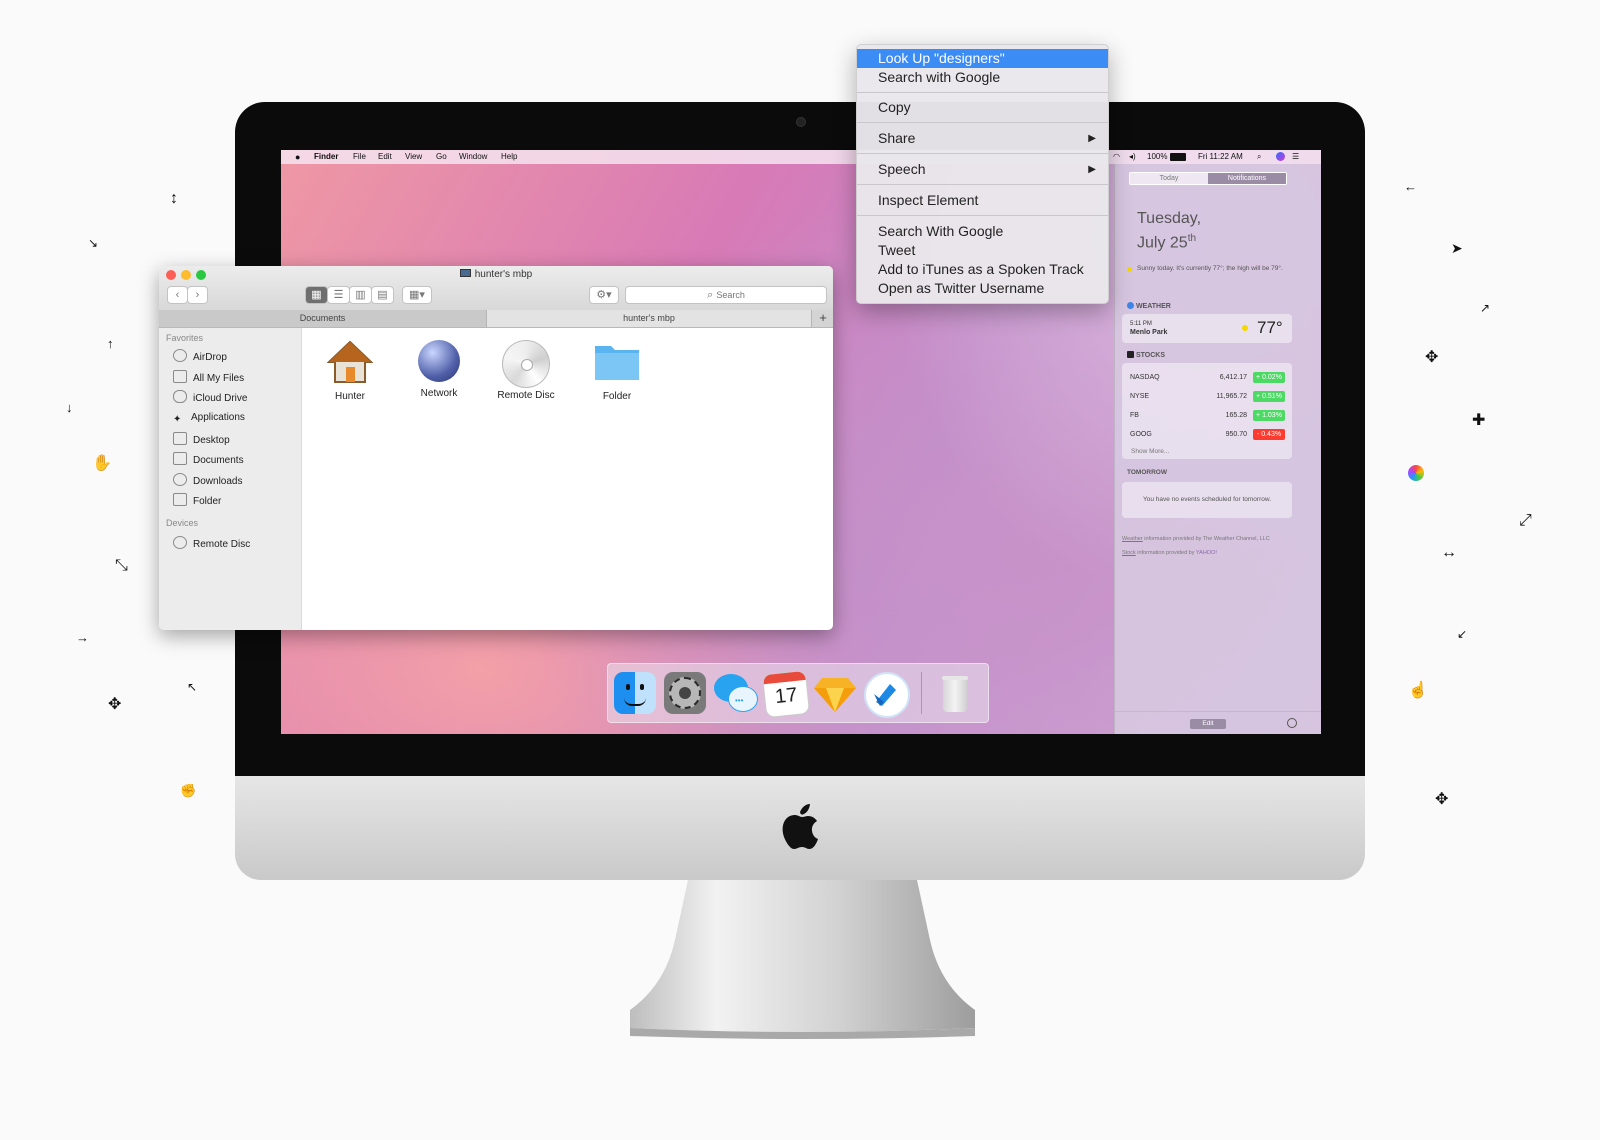 The height and width of the screenshot is (1140, 1600). What do you see at coordinates (1259, 157) in the screenshot?
I see `spotlight-icon: ⌕` at bounding box center [1259, 157].